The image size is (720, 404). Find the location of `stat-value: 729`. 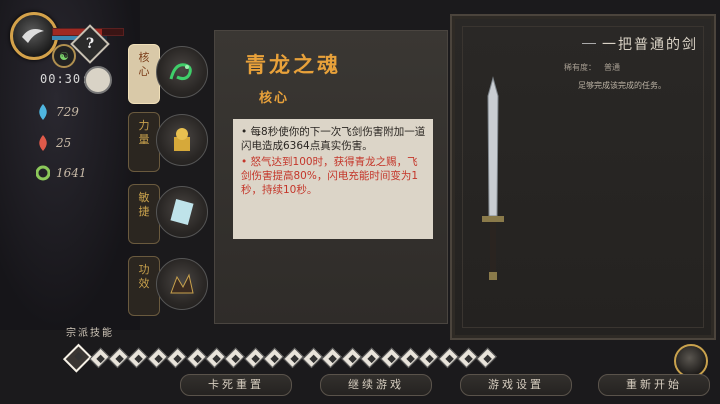

stat-value: 729 is located at coordinates (67, 112).